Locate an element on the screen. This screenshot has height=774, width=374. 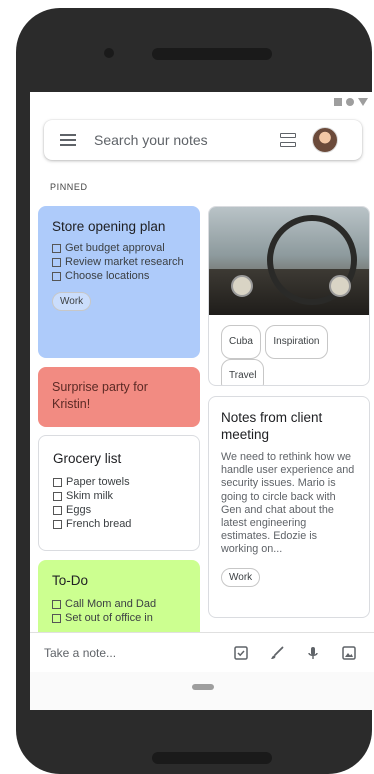
list-item: Skim milk is located at coordinates (119, 496).